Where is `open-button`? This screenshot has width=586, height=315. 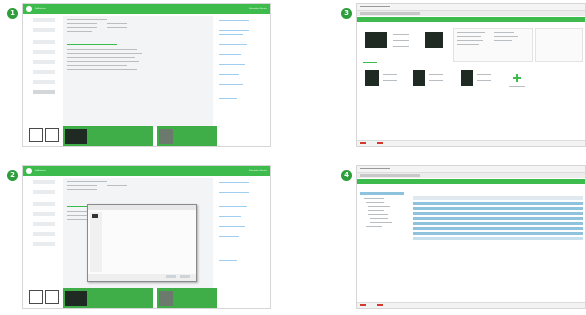
open-button is located at coordinates (171, 276).